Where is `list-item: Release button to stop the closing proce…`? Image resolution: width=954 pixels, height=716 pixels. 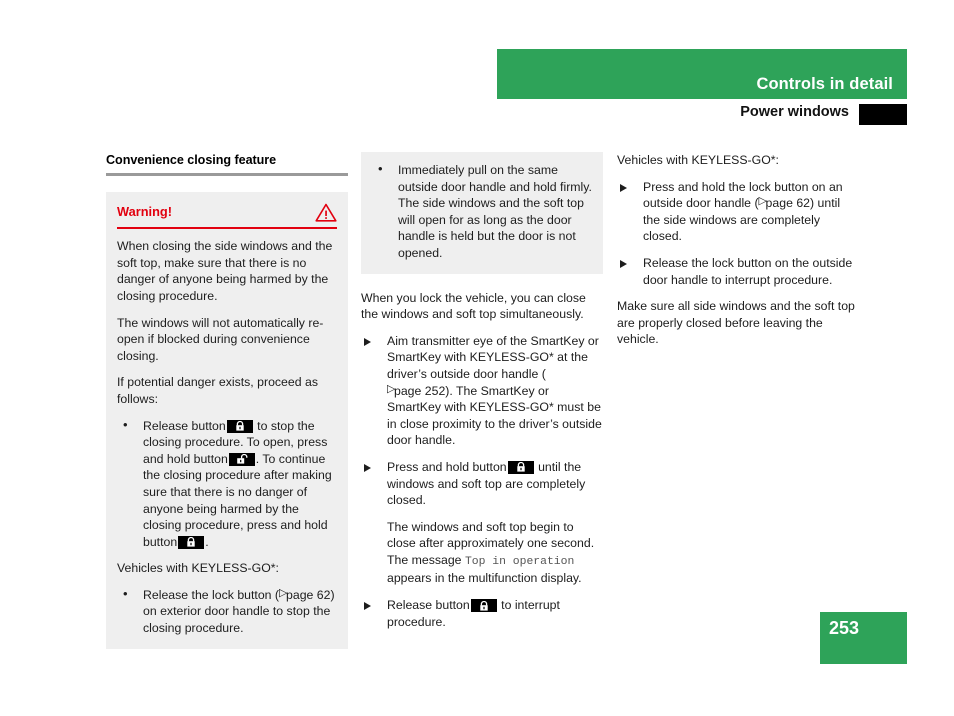
list-item: Release button to stop the closing proce… is located at coordinates (227, 484).